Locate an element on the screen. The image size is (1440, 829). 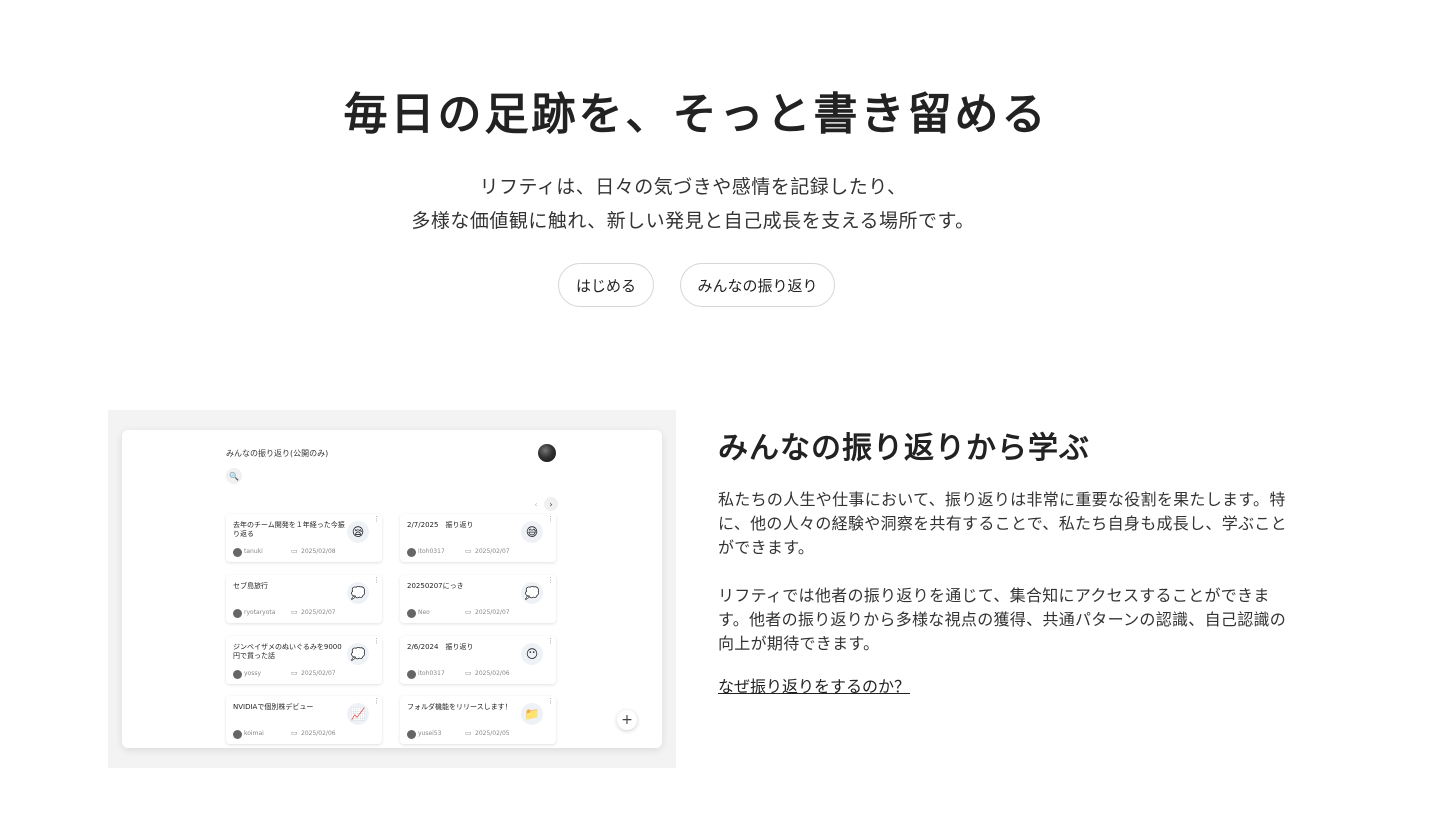
chevron-left-icon: ‹ is located at coordinates (536, 504).